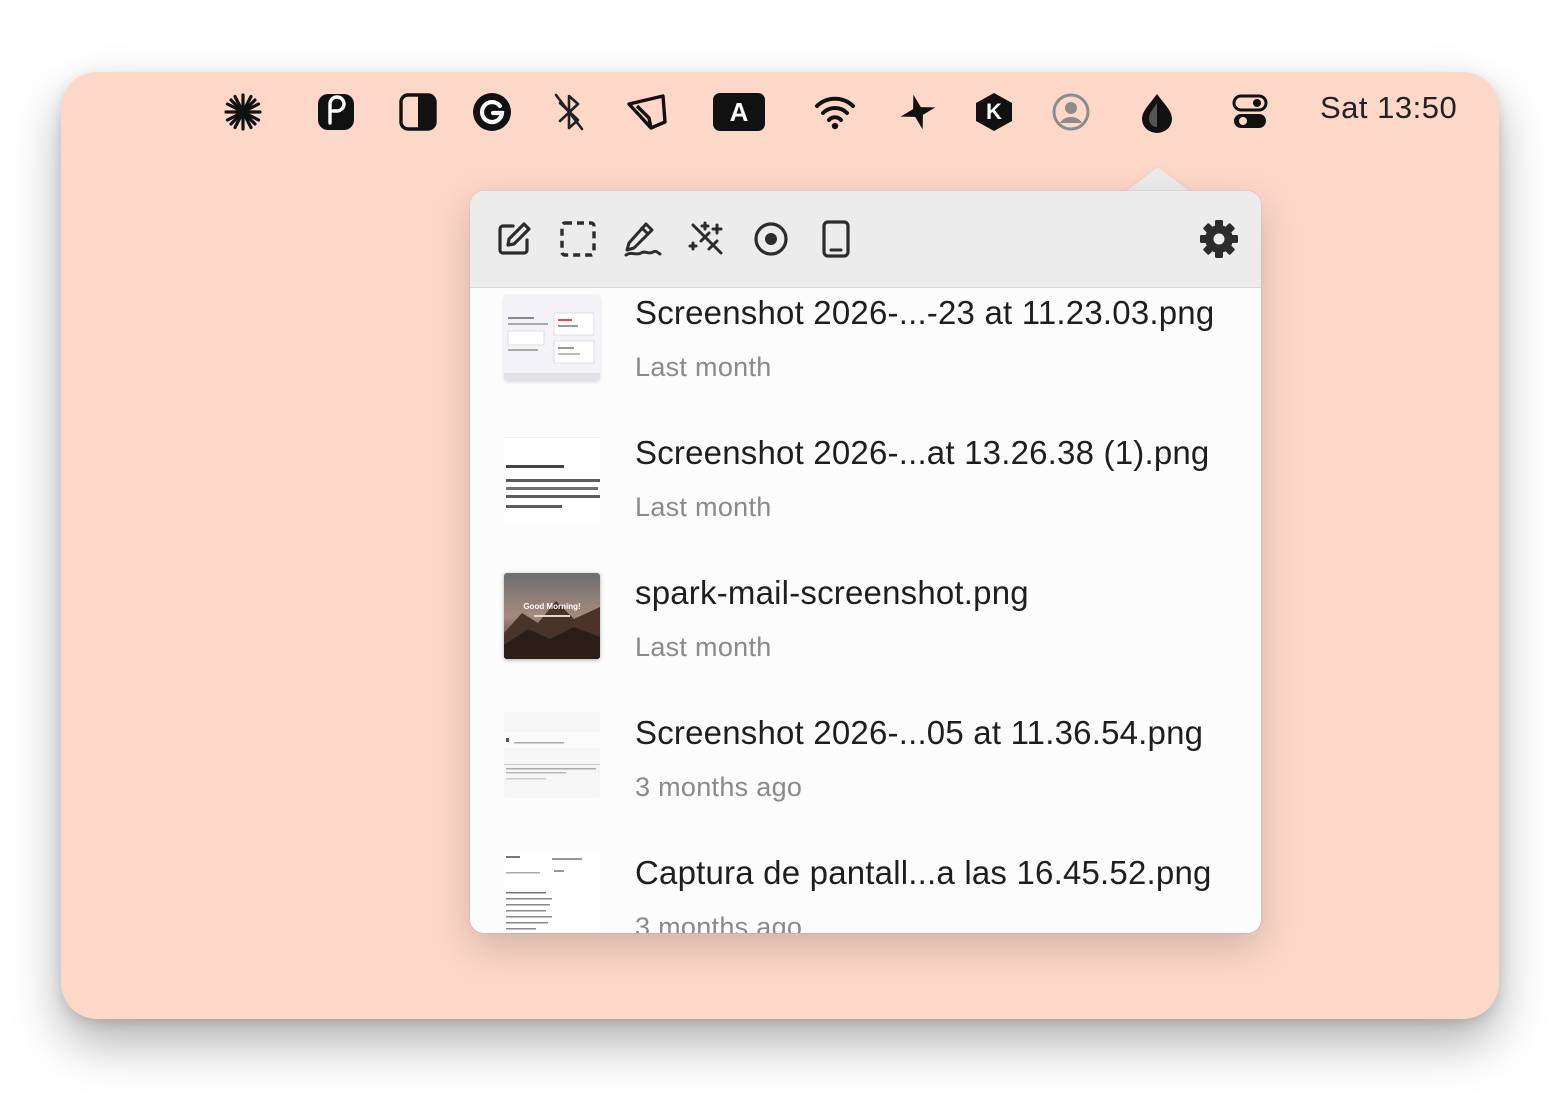 The width and height of the screenshot is (1560, 1100). I want to click on pastebot-icon, so click(336, 112).